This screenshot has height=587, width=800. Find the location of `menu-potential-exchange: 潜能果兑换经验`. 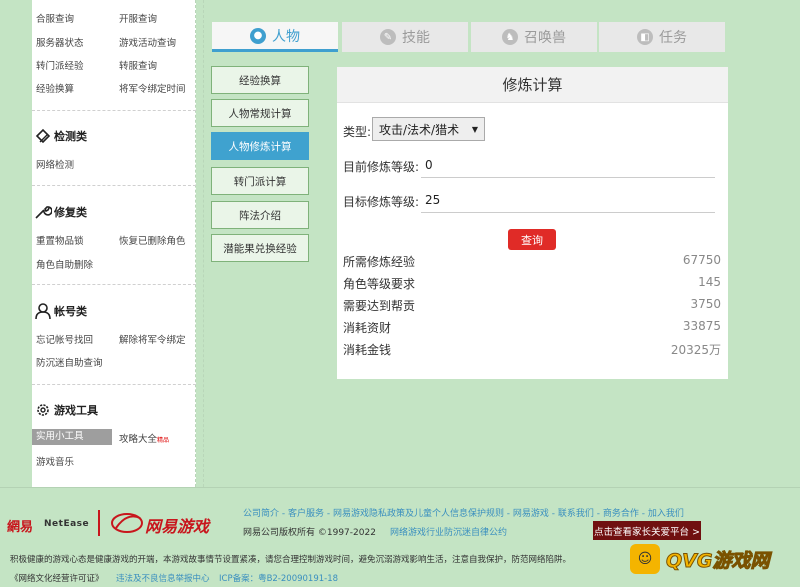

menu-potential-exchange: 潜能果兑换经验 is located at coordinates (260, 248).